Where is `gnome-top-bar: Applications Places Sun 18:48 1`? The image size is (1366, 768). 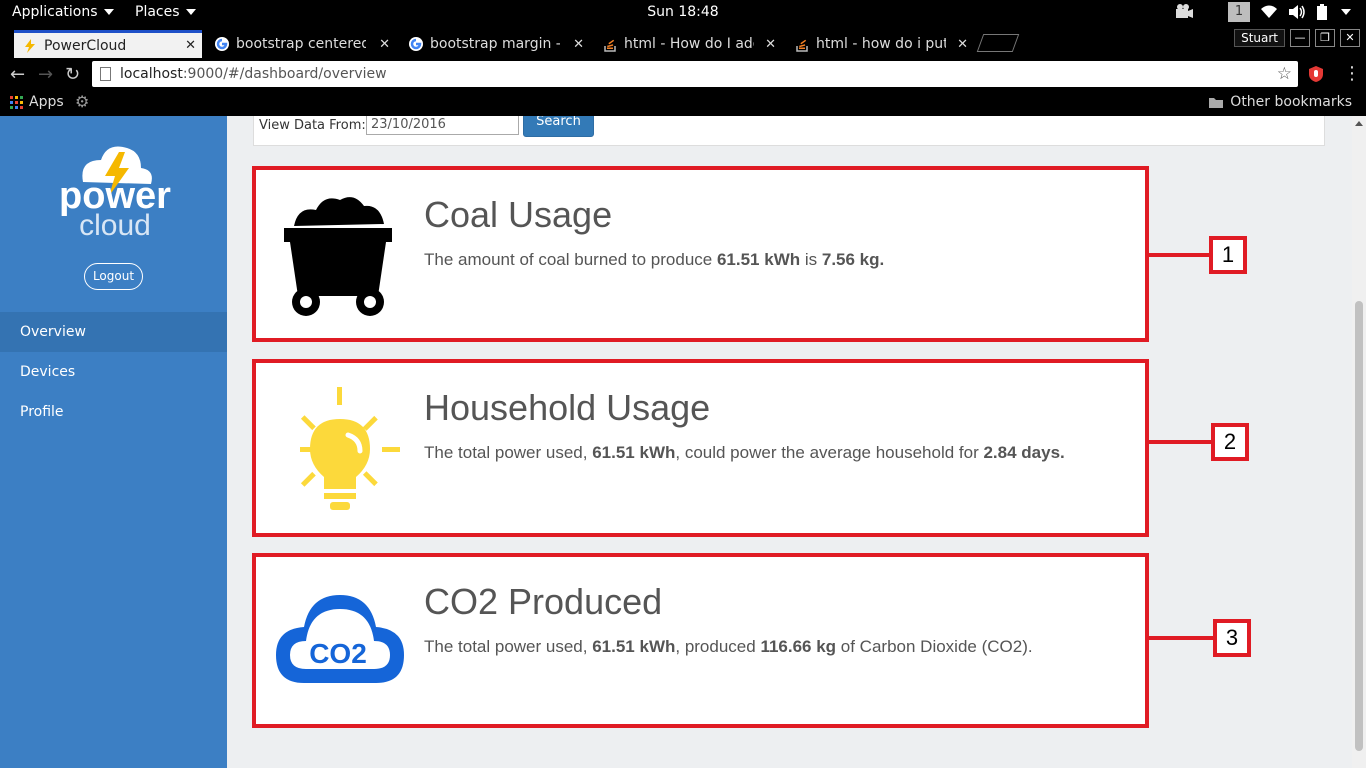
gnome-top-bar: Applications Places Sun 18:48 1 is located at coordinates (683, 13).